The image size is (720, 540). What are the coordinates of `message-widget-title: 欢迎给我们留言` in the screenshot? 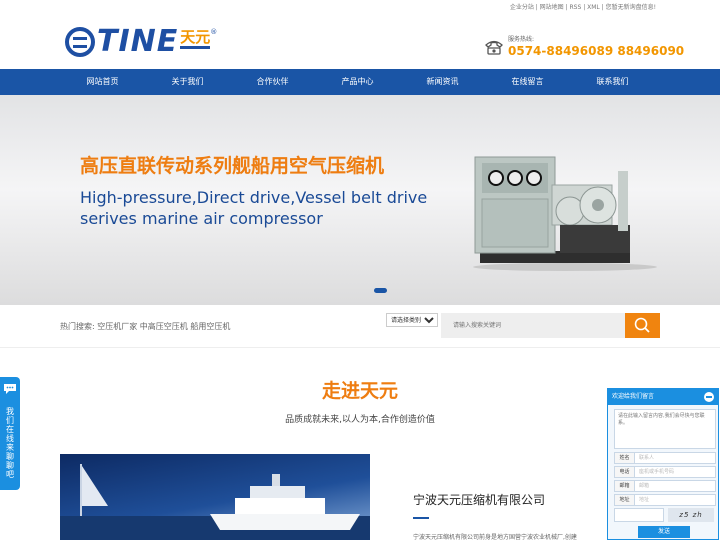 It's located at (633, 396).